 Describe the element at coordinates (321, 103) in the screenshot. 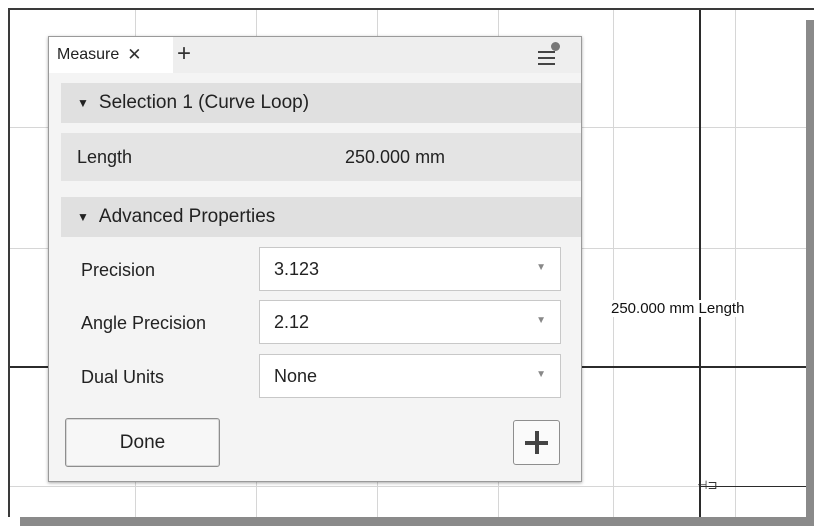

I see `selection-section-header: ▼ Selection 1 (Curve Loop)` at that location.